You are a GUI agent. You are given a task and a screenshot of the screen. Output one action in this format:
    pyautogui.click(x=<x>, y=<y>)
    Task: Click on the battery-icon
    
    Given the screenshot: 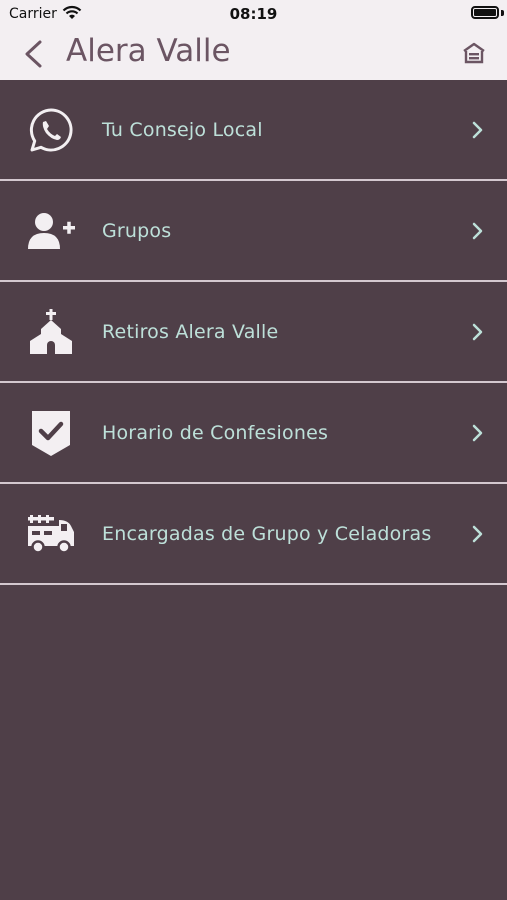 What is the action you would take?
    pyautogui.click(x=485, y=12)
    